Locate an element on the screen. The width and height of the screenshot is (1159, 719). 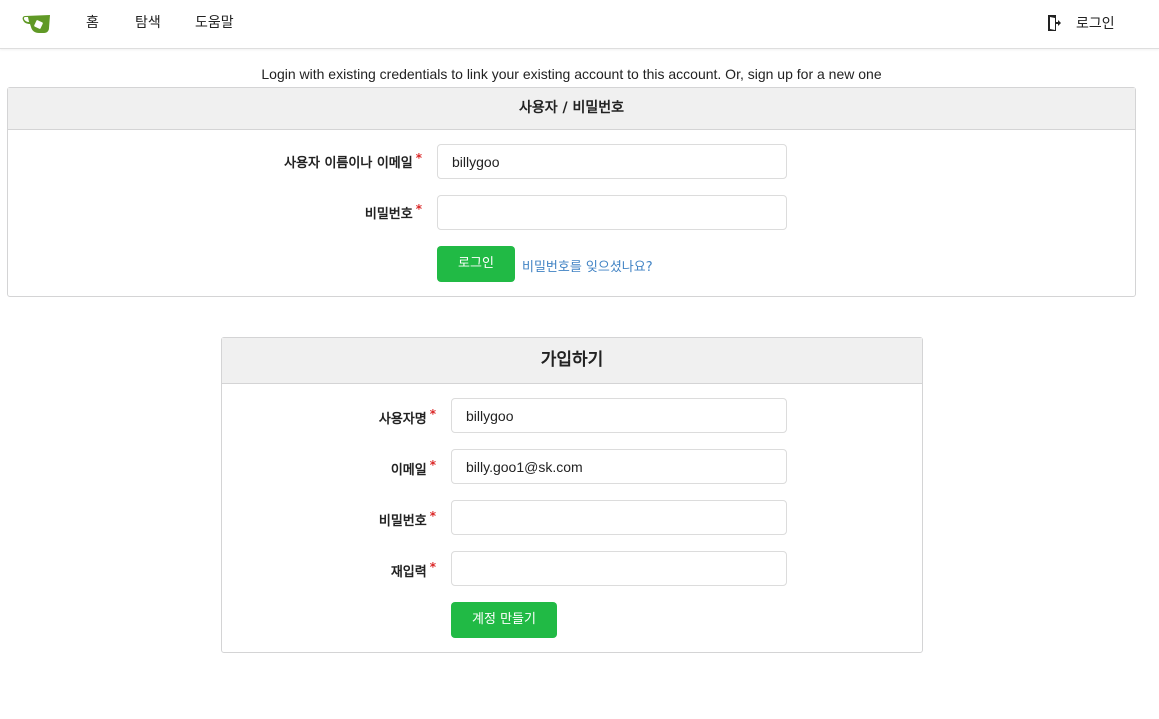
signin-password-label: 비밀번호 * is located at coordinates (393, 212).